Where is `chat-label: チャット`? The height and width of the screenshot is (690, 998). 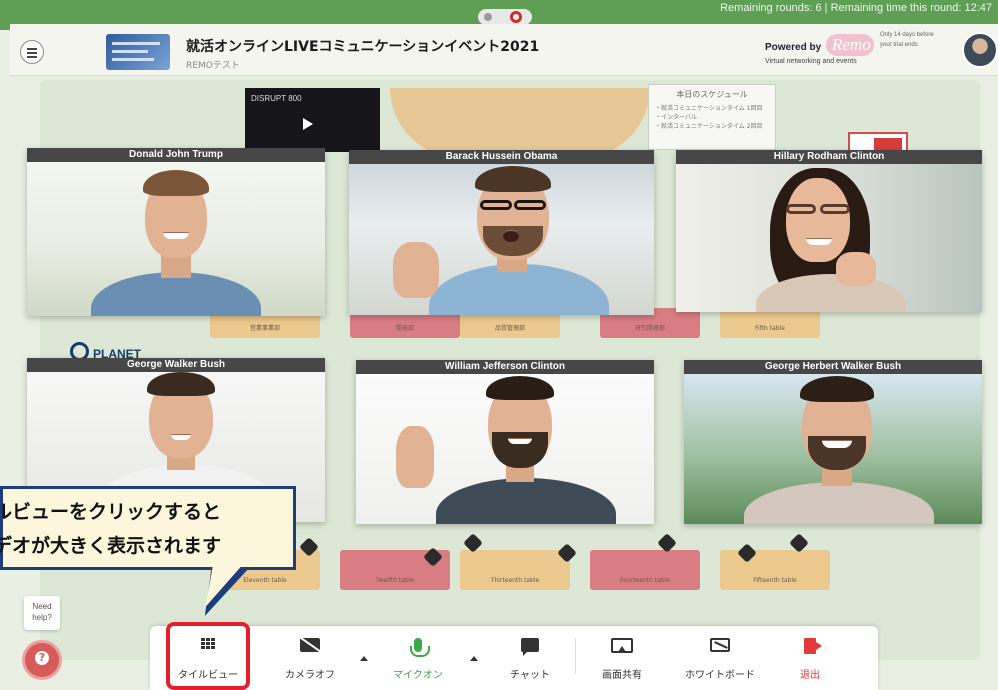 chat-label: チャット is located at coordinates (530, 675).